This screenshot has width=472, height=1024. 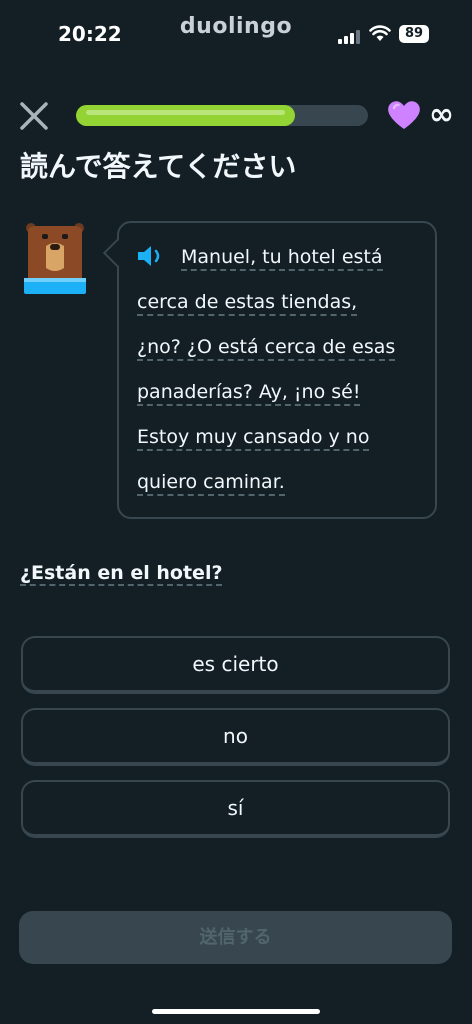 I want to click on battery-icon: 89, so click(x=414, y=34).